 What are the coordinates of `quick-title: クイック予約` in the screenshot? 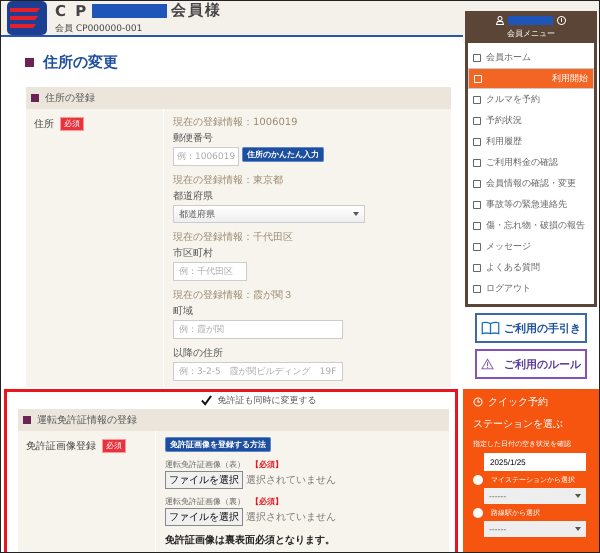 It's located at (518, 402).